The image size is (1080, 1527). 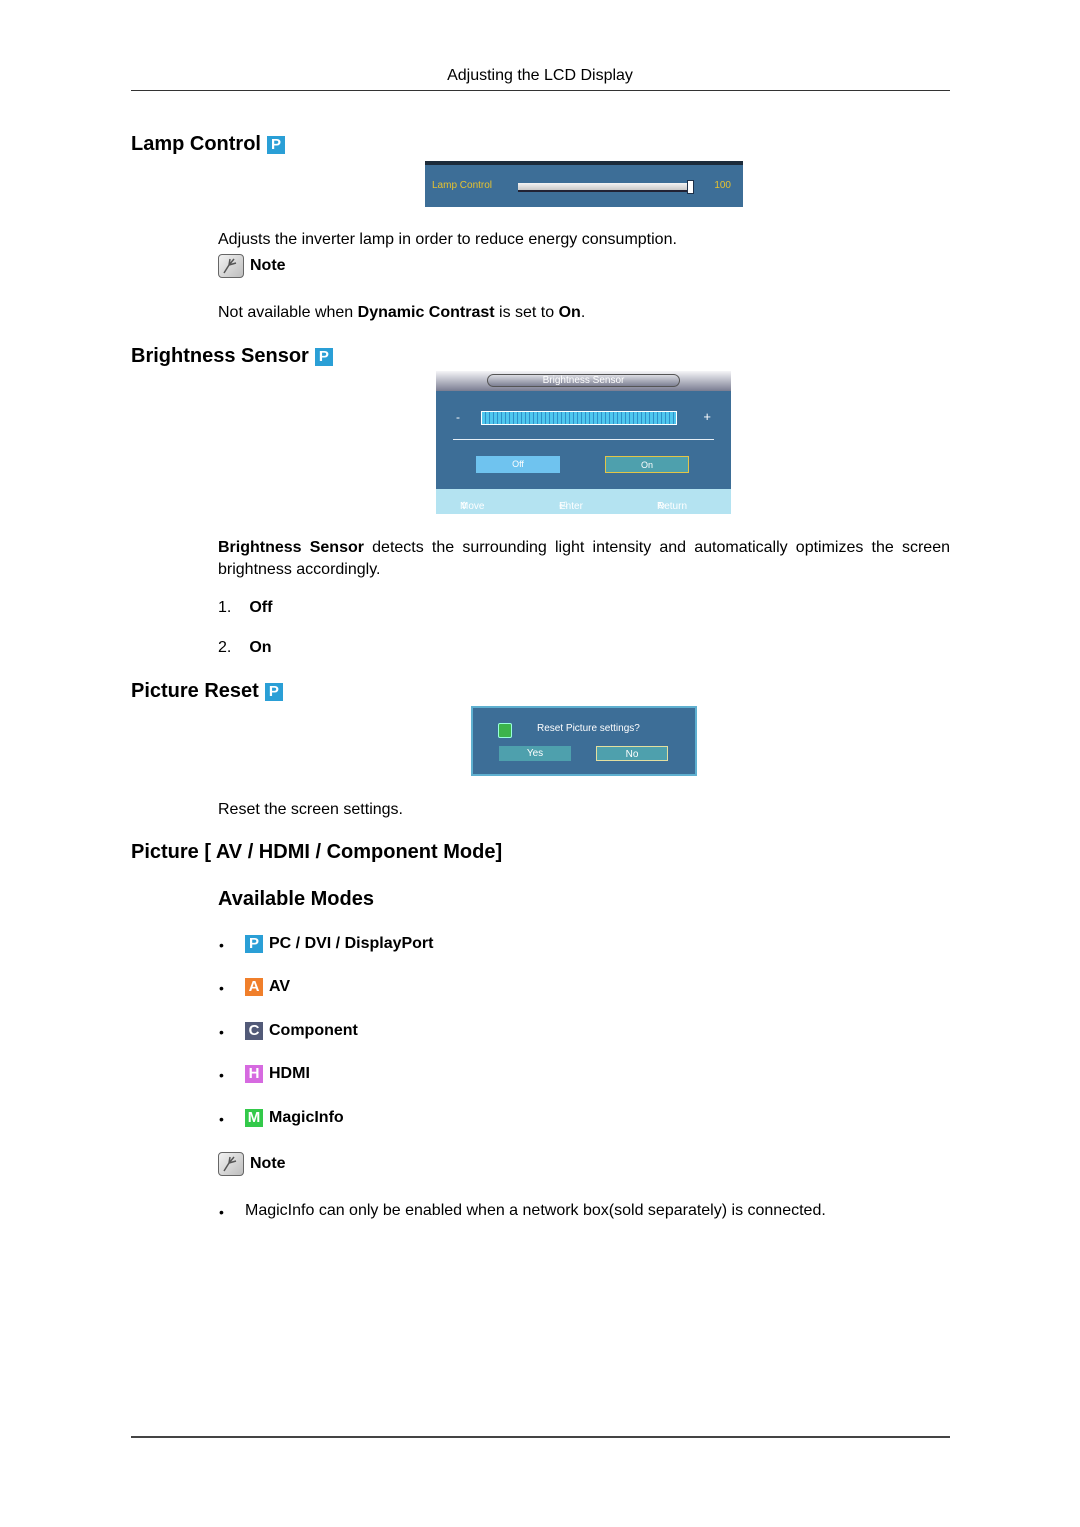 I want to click on list-label: Off, so click(x=261, y=607).